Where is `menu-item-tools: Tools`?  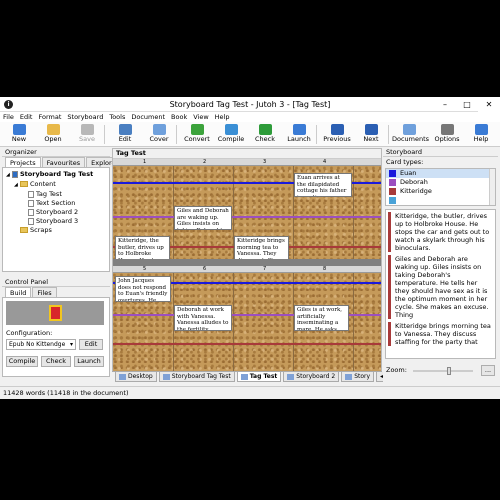
menu-item-tools: Tools is located at coordinates (117, 117).